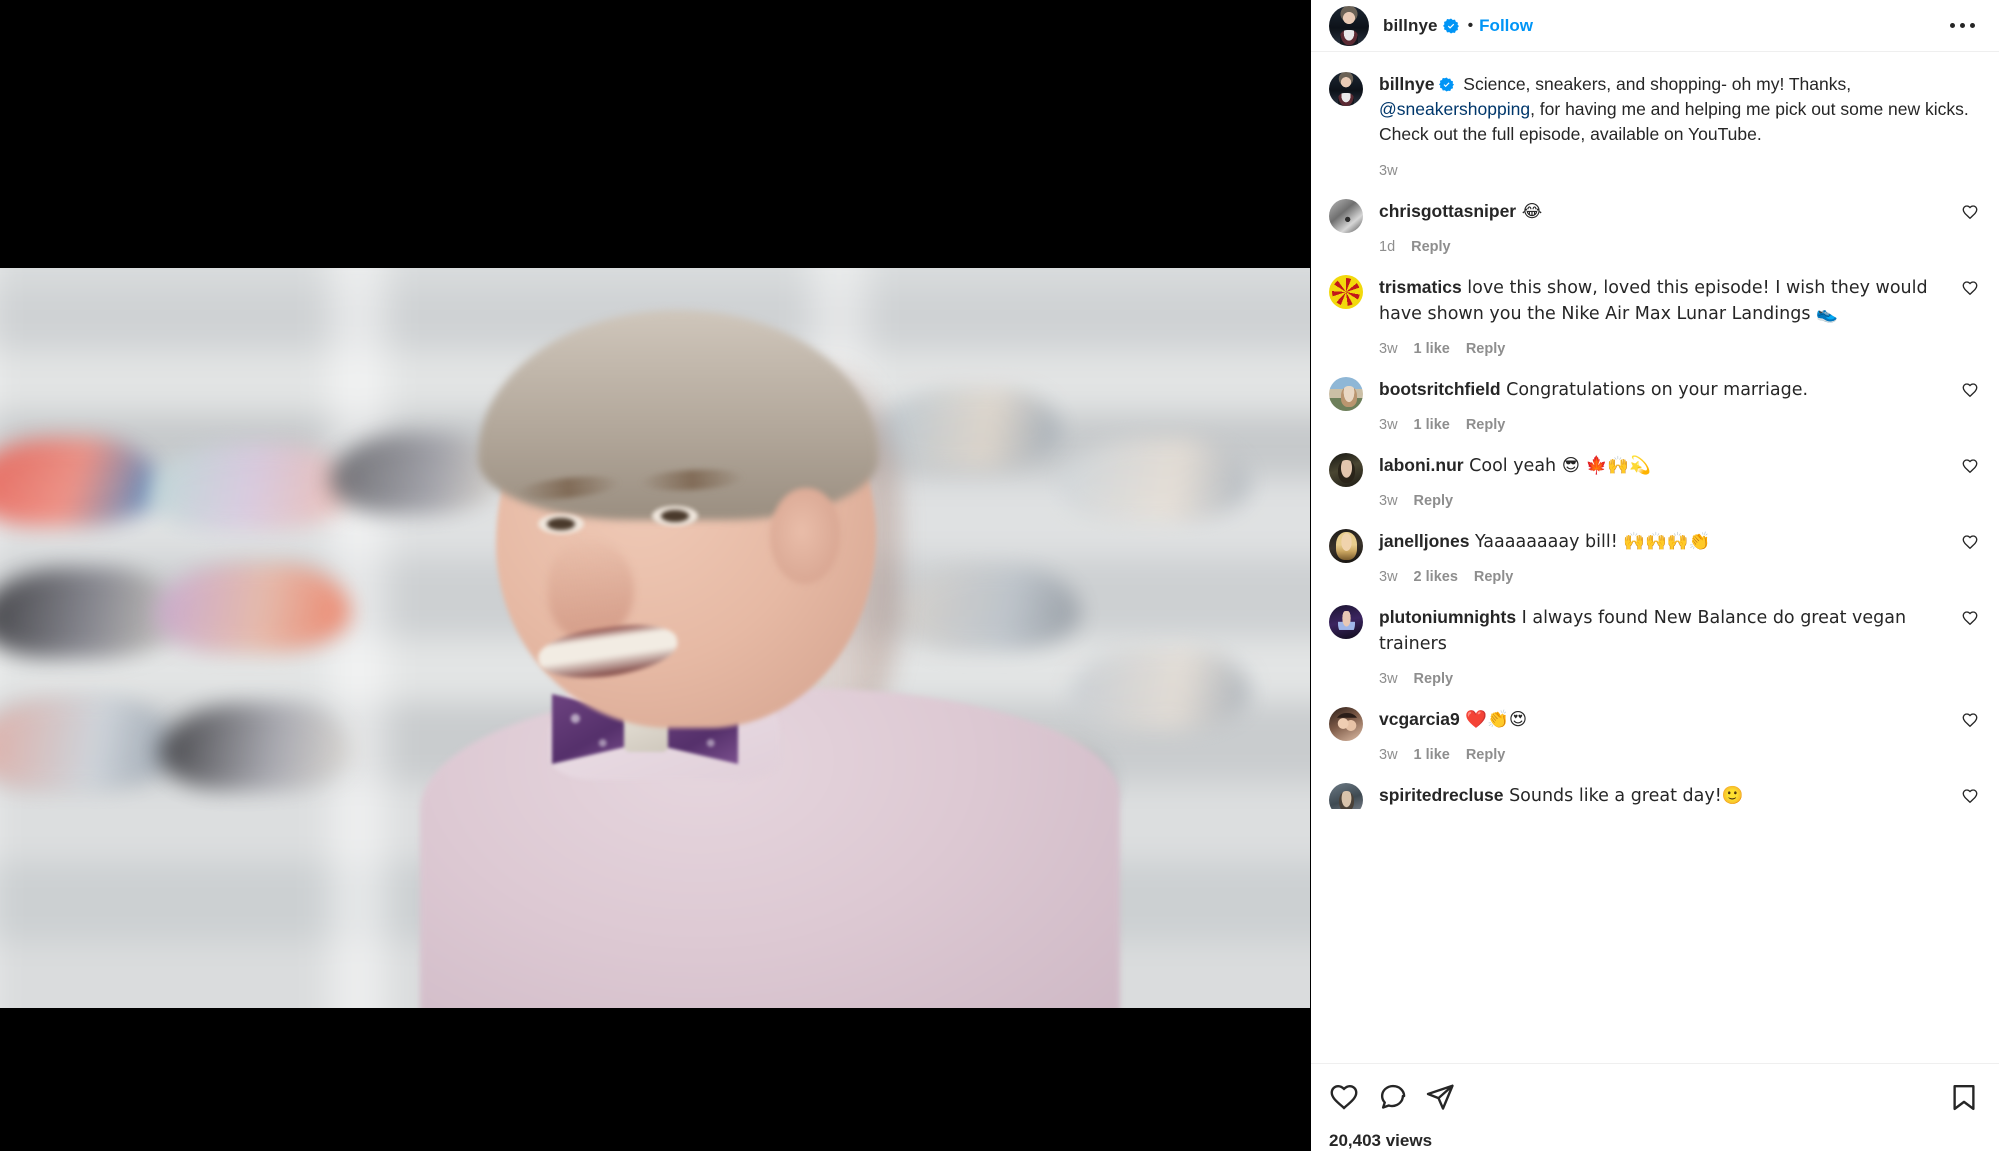 This screenshot has height=1151, width=1999. I want to click on letterbox-bottom, so click(655, 1079).